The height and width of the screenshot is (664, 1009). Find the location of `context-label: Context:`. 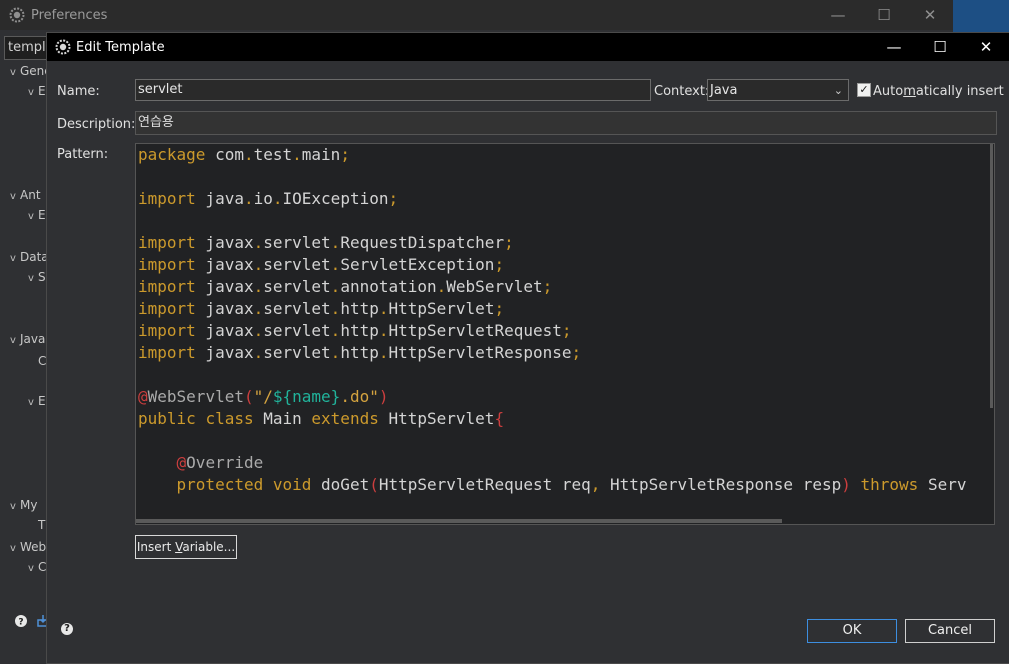

context-label: Context: is located at coordinates (682, 91).